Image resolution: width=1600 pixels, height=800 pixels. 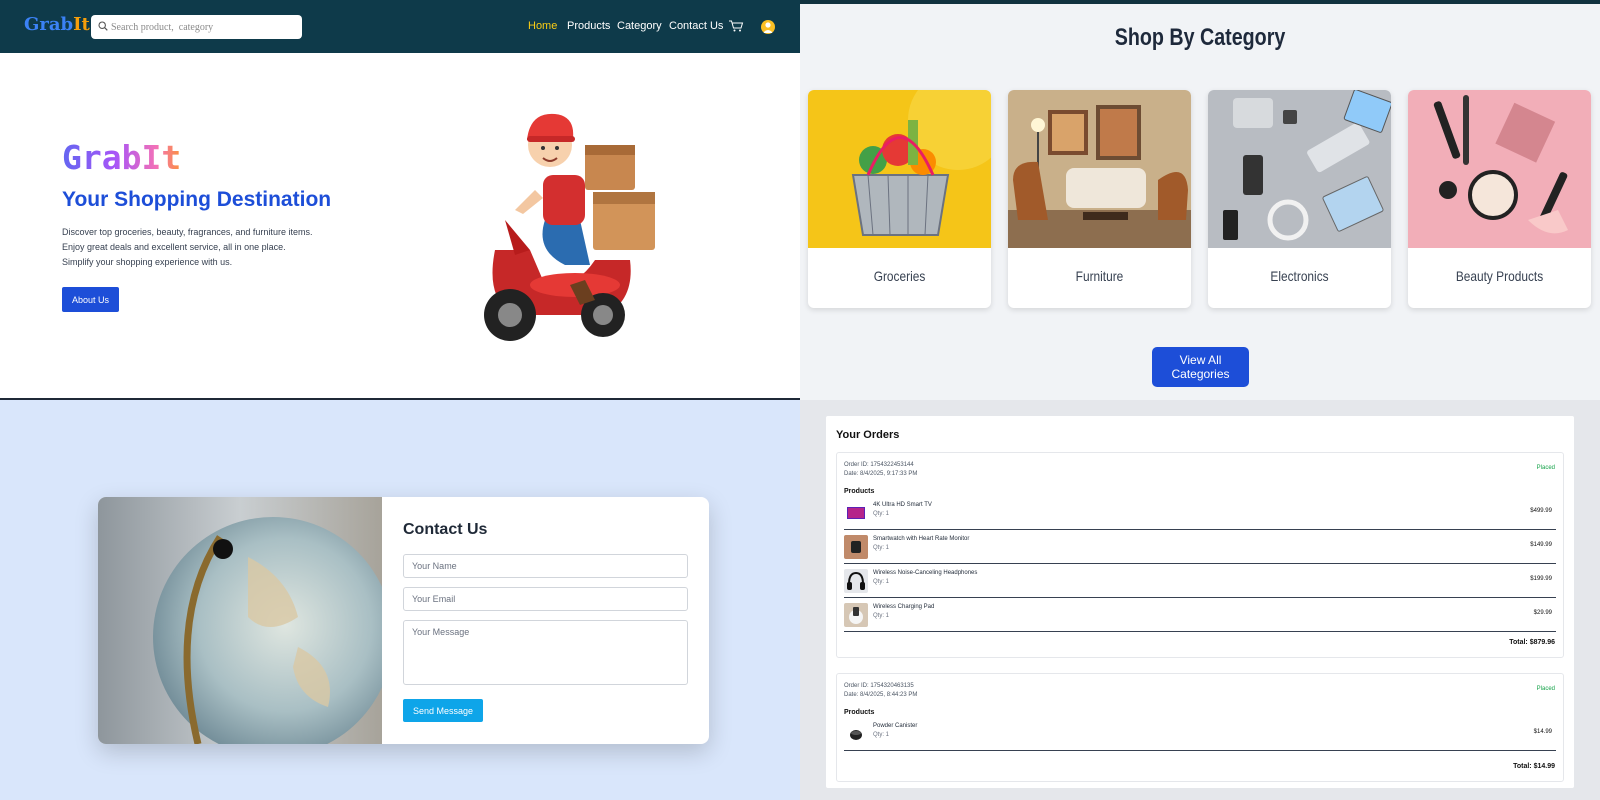 What do you see at coordinates (1299, 276) in the screenshot?
I see `category-label-electronics: Electronics` at bounding box center [1299, 276].